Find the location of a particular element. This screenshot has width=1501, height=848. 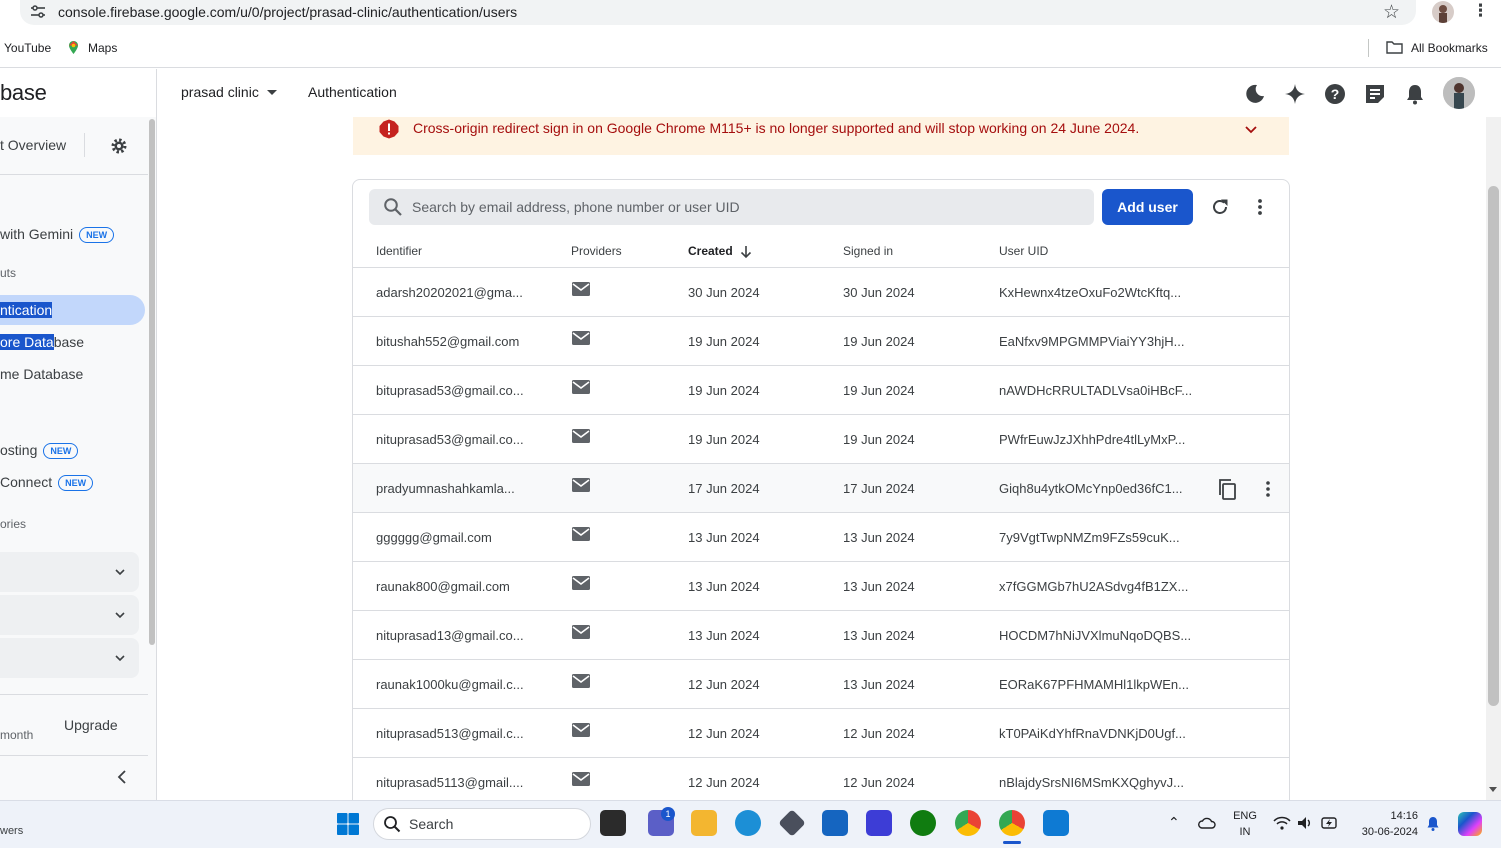

clock-date: 30-06-2024 is located at coordinates (1386, 832).